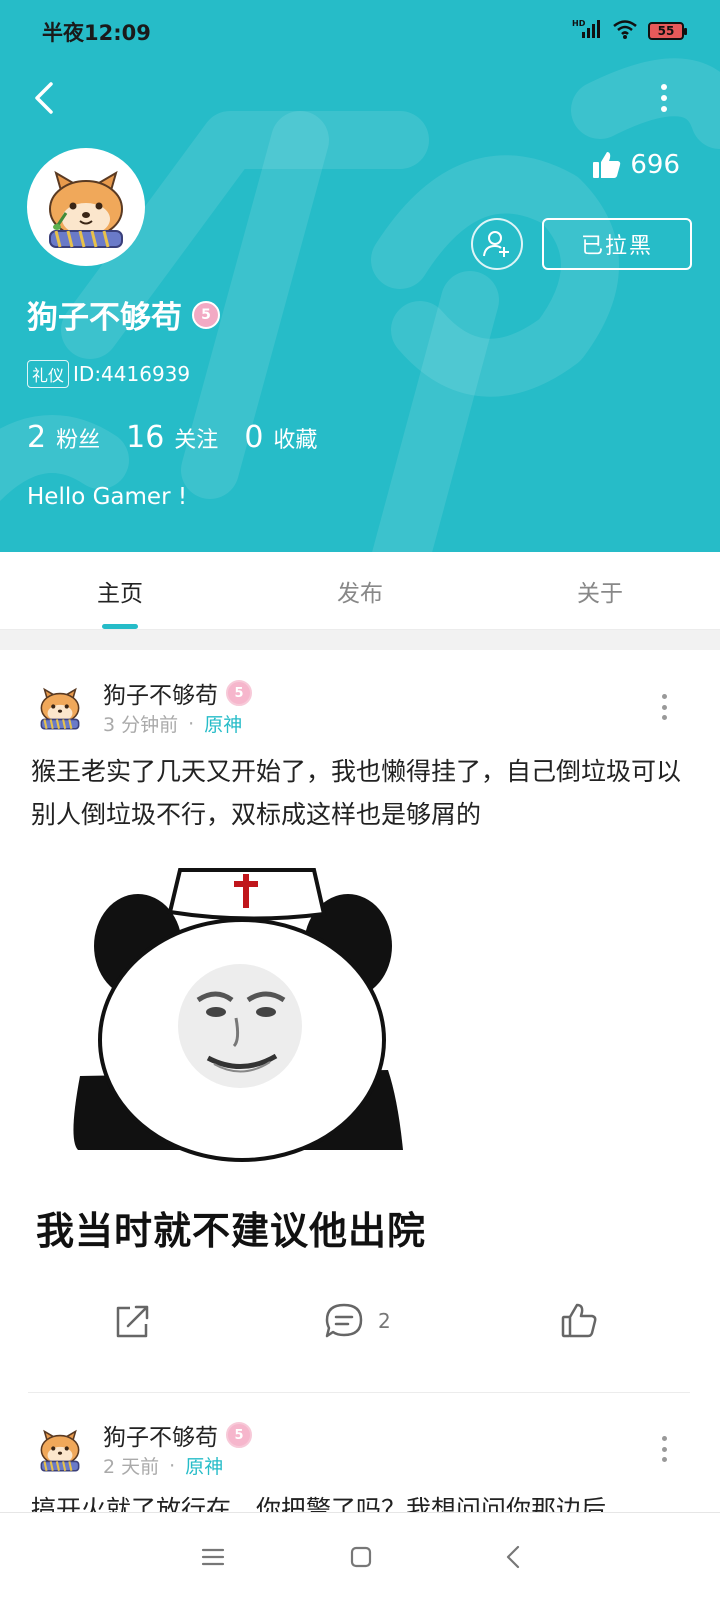 Image resolution: width=720 pixels, height=1600 pixels. I want to click on tab-posts: 发布, so click(360, 590).